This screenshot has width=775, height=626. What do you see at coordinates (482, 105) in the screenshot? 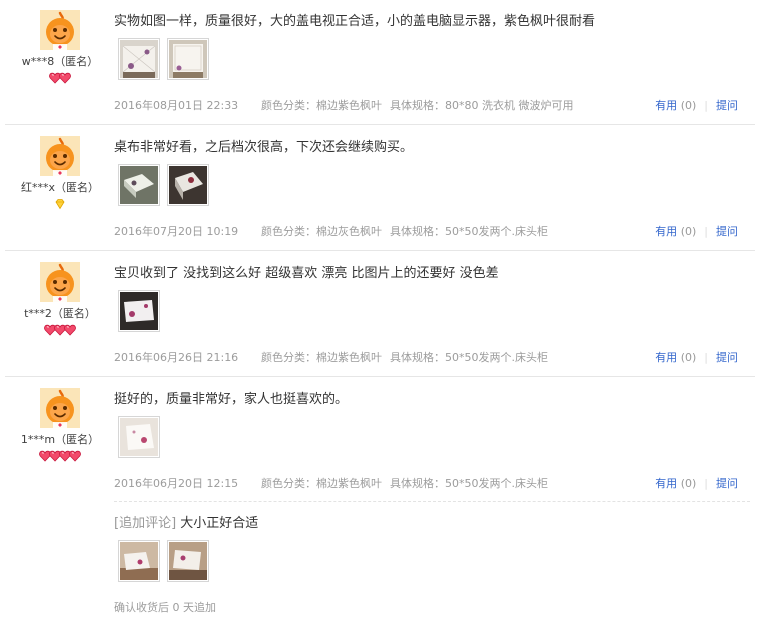
I see `sku-spec: 具体规格：80*80 洗衣机 微波炉可用` at bounding box center [482, 105].